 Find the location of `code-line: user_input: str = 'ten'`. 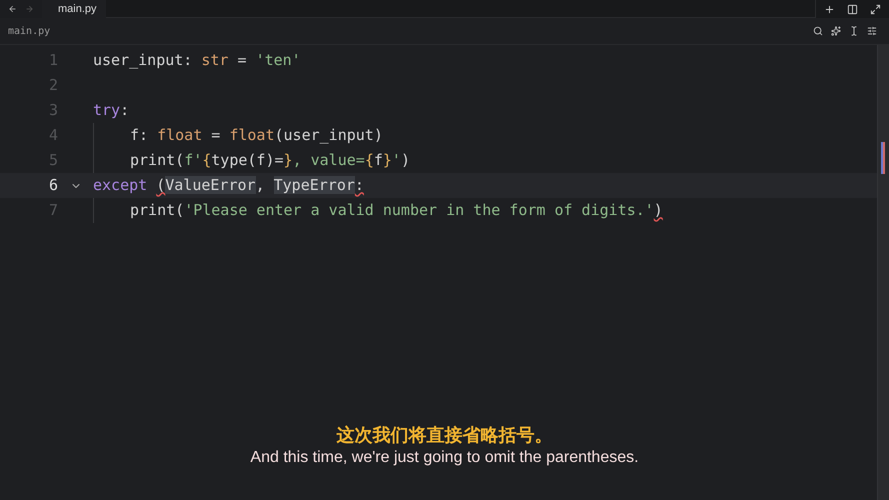

code-line: user_input: str = 'ten' is located at coordinates (197, 61).